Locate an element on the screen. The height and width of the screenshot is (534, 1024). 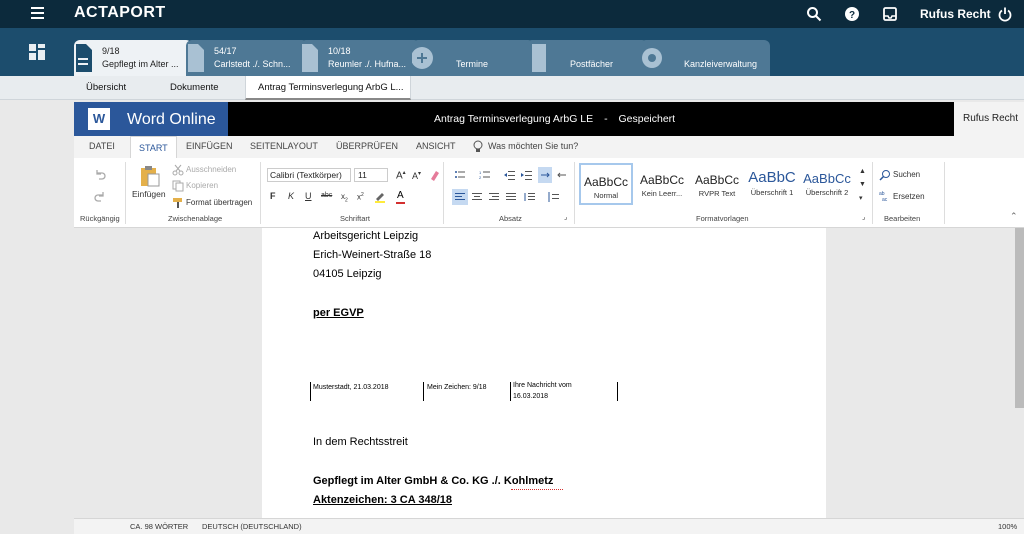
tab-datei: DATEI is located at coordinates (102, 146).